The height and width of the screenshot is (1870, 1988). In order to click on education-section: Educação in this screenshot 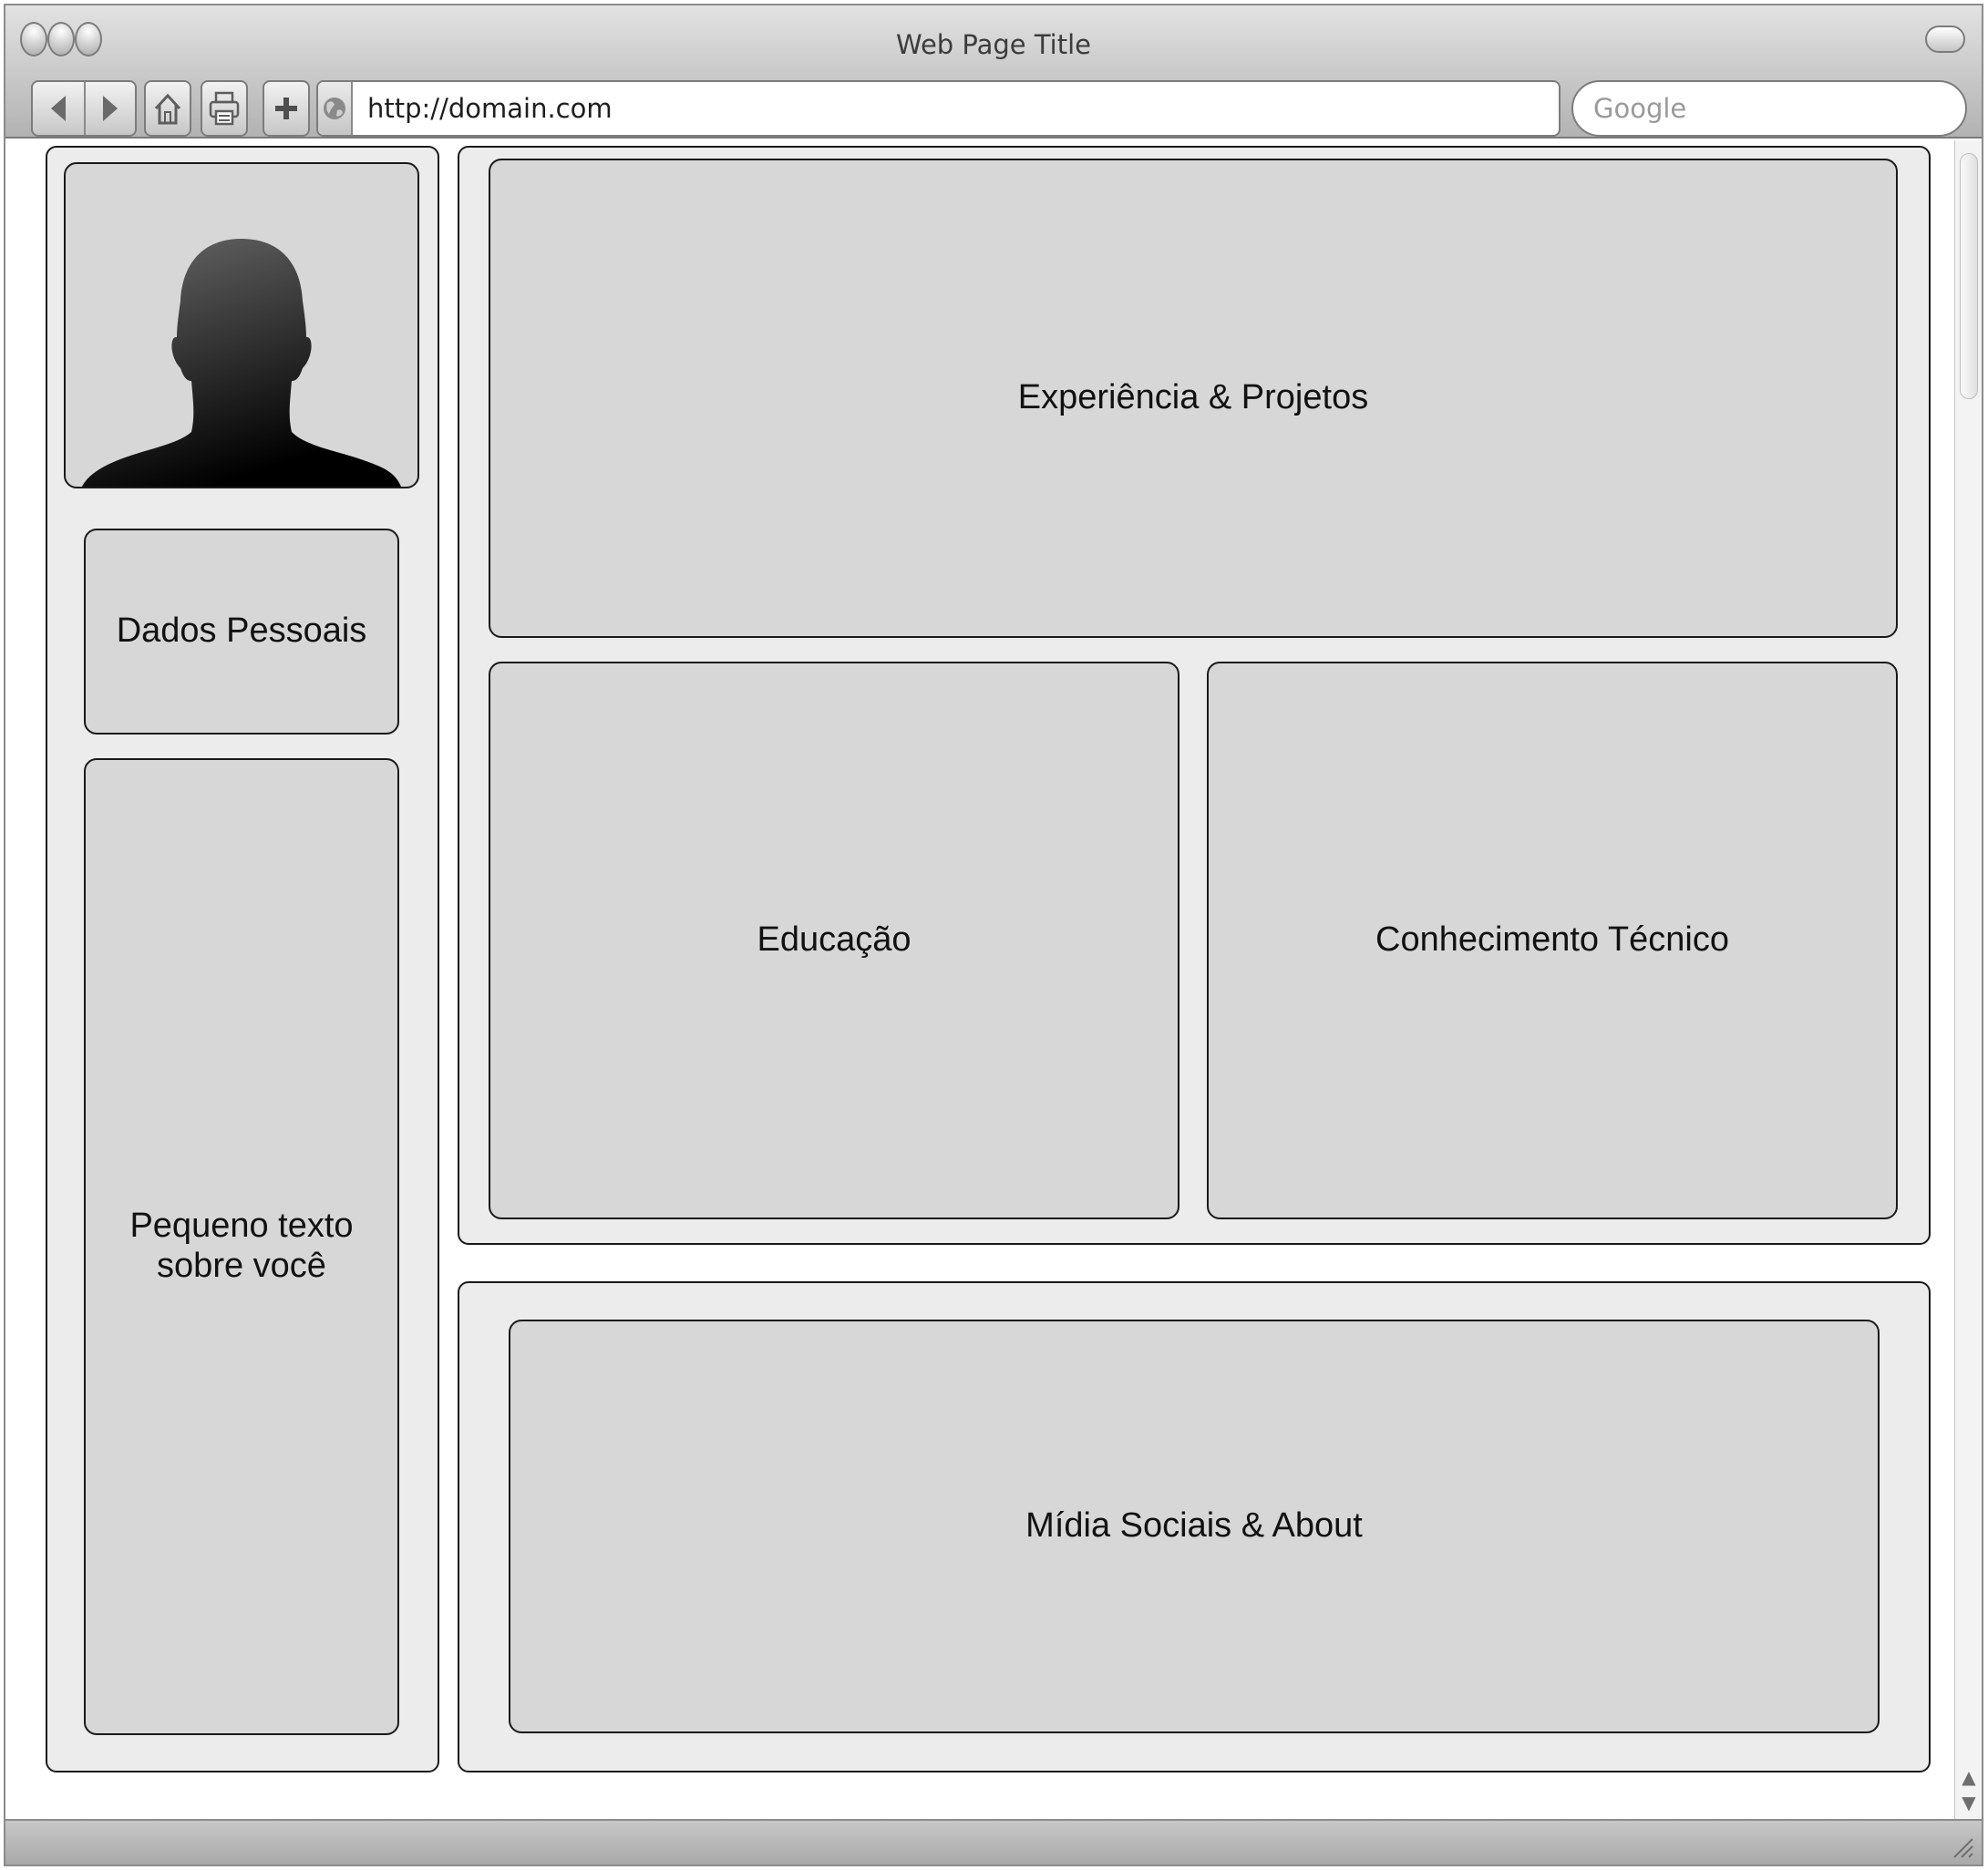, I will do `click(834, 940)`.